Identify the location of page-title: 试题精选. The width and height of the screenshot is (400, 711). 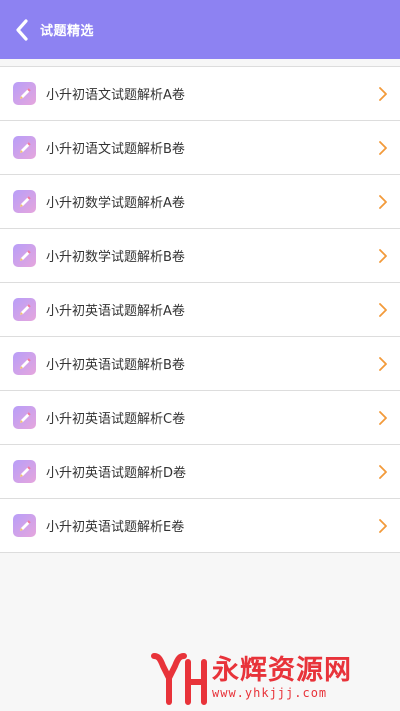
(67, 31).